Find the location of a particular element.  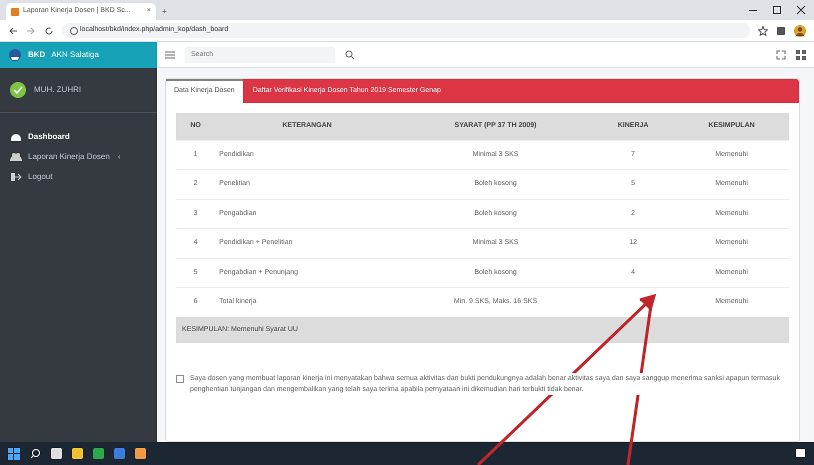

sidebar-item: Dashboard is located at coordinates (78, 137).